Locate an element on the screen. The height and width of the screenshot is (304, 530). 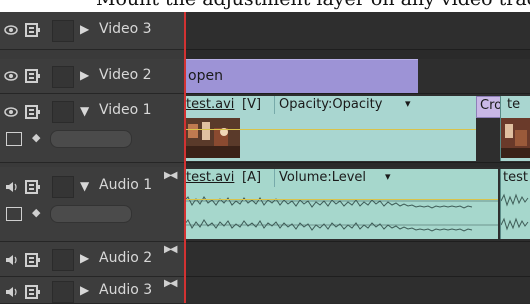
clip-track-tag: [V] is located at coordinates (252, 104).